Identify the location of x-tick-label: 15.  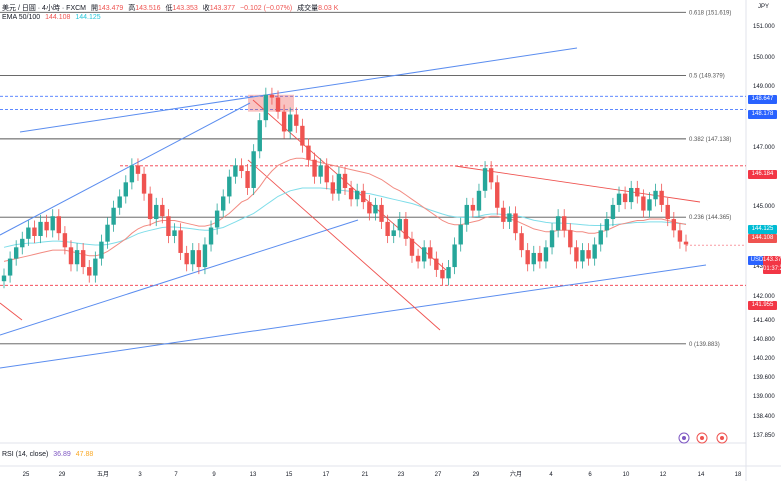
(289, 475).